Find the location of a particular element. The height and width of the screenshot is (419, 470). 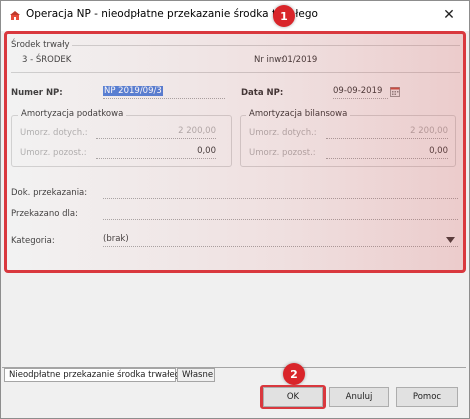

cancel-button: Anuluj is located at coordinates (359, 397).